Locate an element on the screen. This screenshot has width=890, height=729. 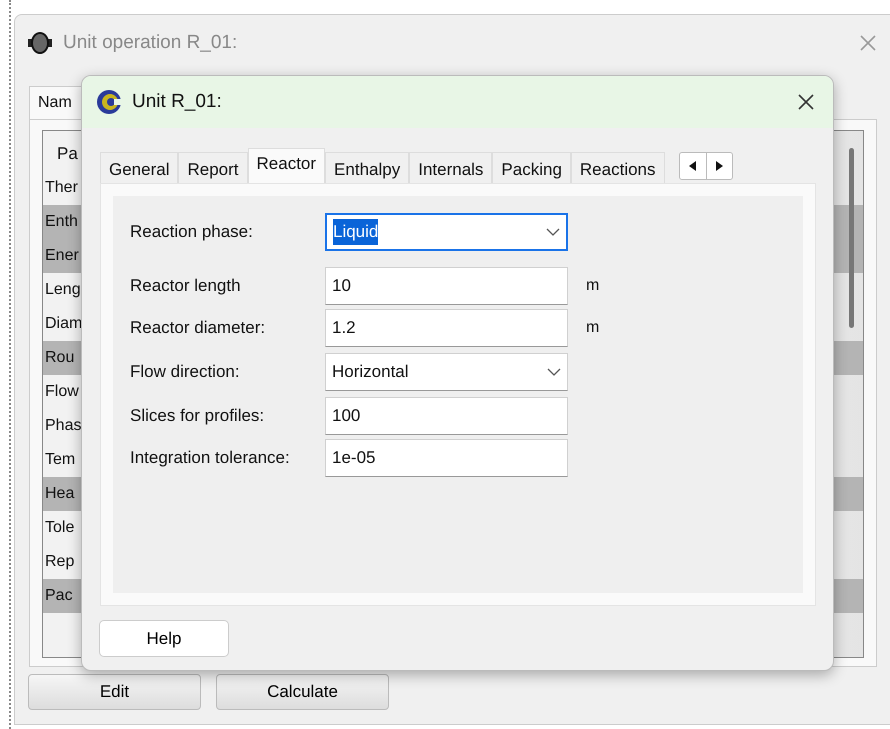
row-label: Hea is located at coordinates (59, 493).